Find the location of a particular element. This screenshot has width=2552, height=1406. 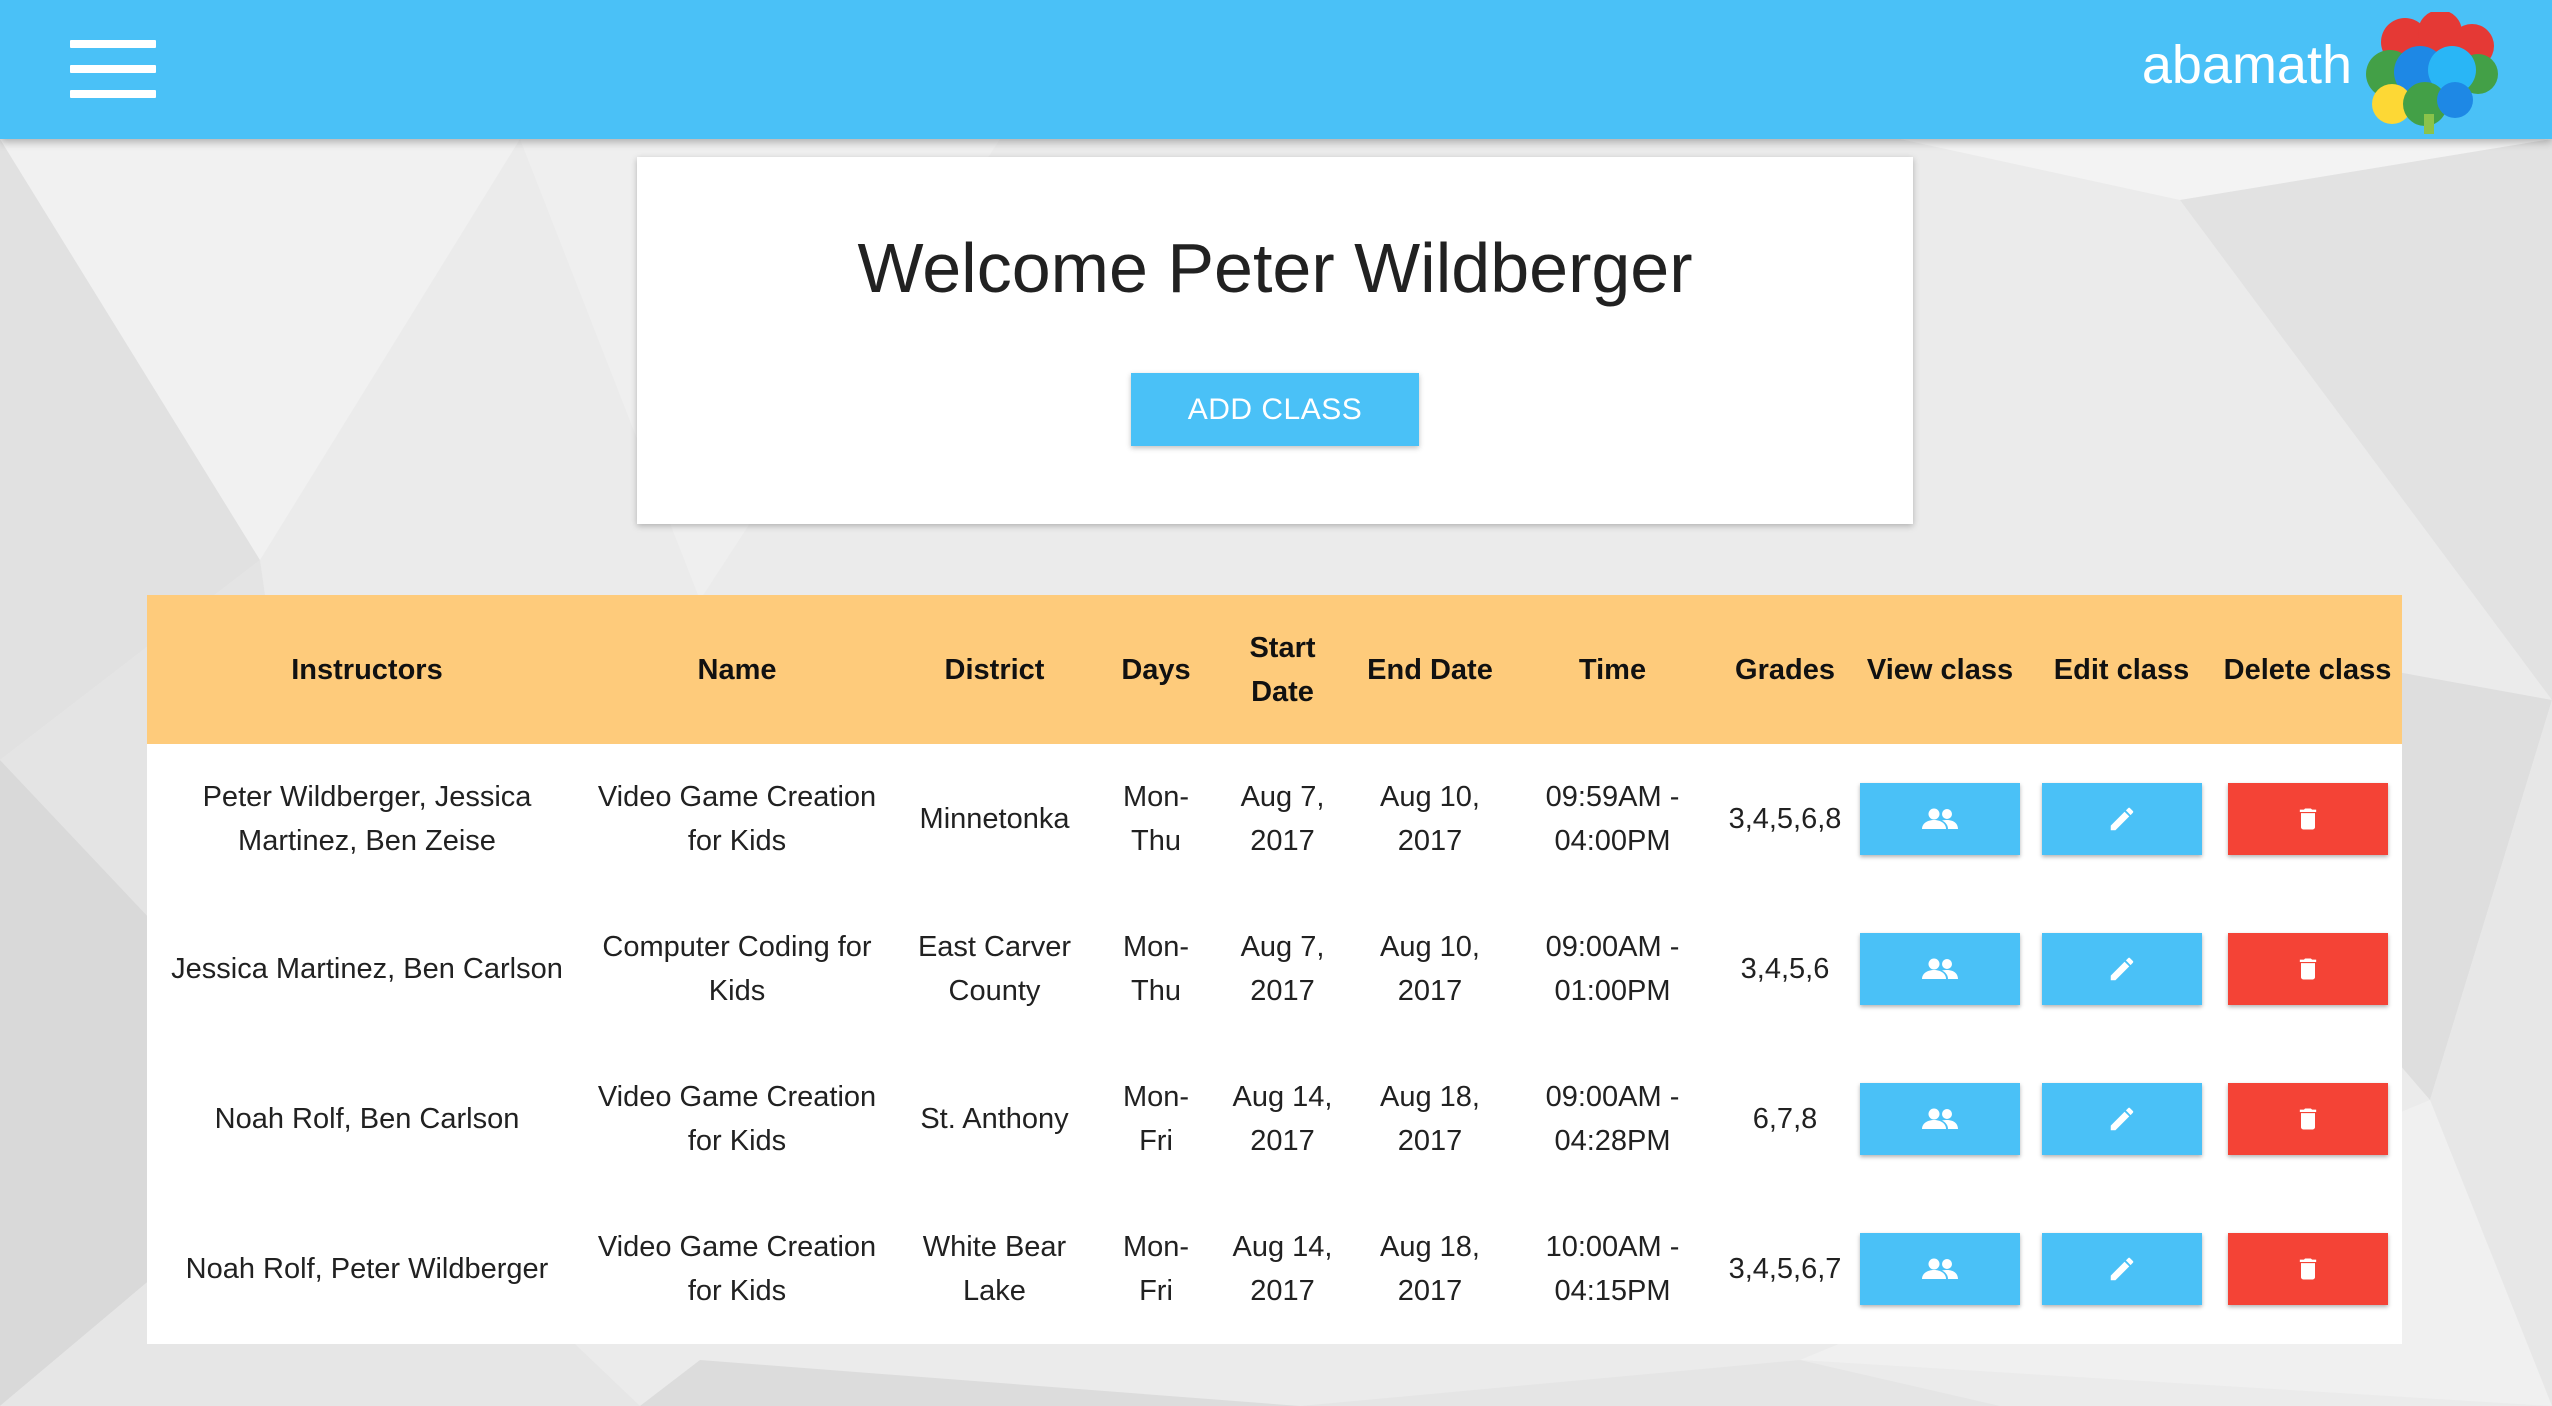

cell-instructors: Noah Rolf, Ben Carlson is located at coordinates (367, 1119).